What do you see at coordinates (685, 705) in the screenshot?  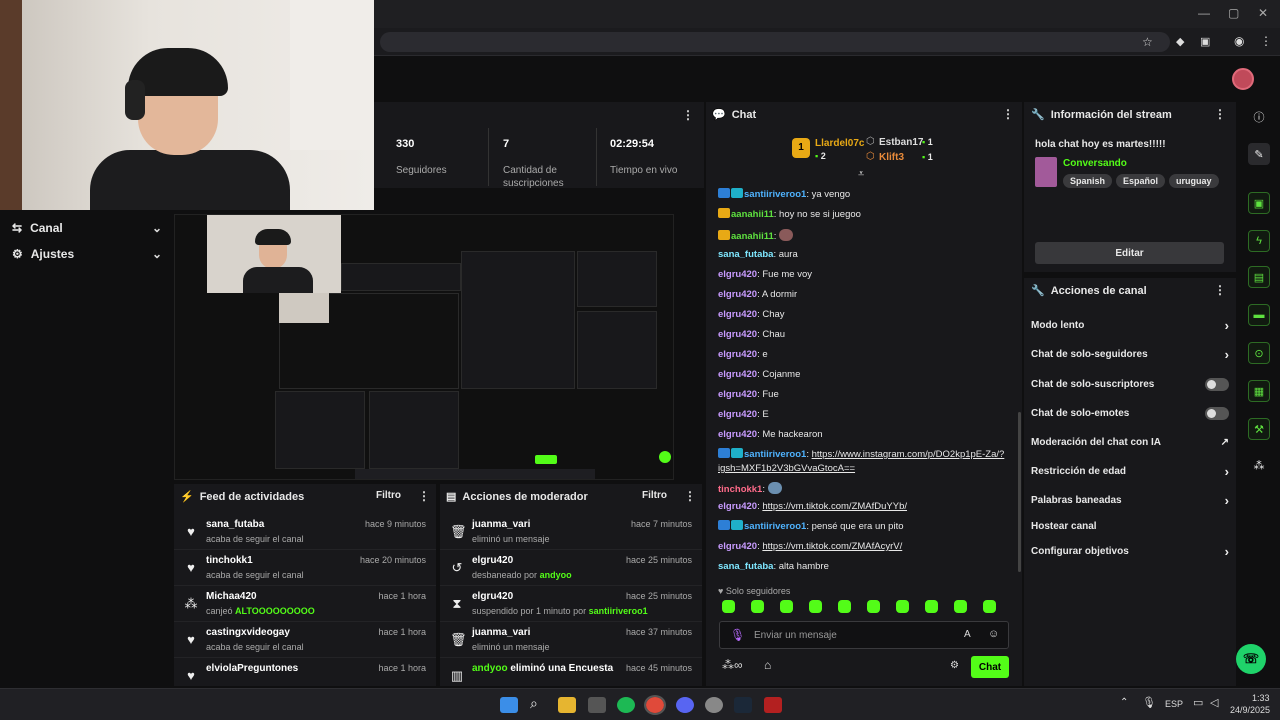 I see `discord-icon` at bounding box center [685, 705].